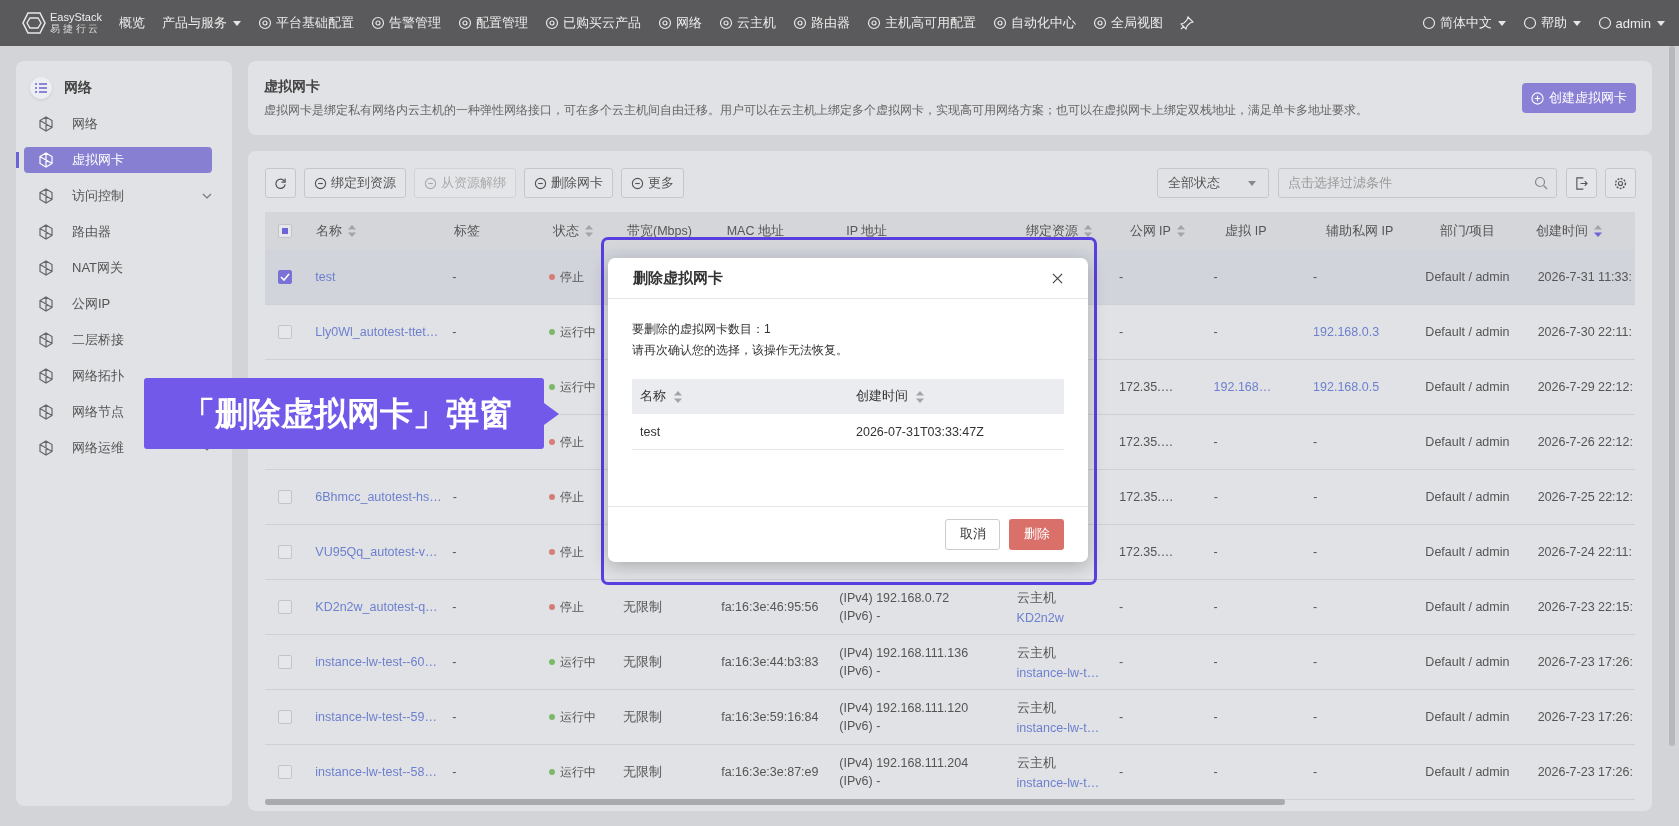 This screenshot has width=1679, height=826. I want to click on table-cell: 2026-7-26 22:12:, so click(1585, 442).